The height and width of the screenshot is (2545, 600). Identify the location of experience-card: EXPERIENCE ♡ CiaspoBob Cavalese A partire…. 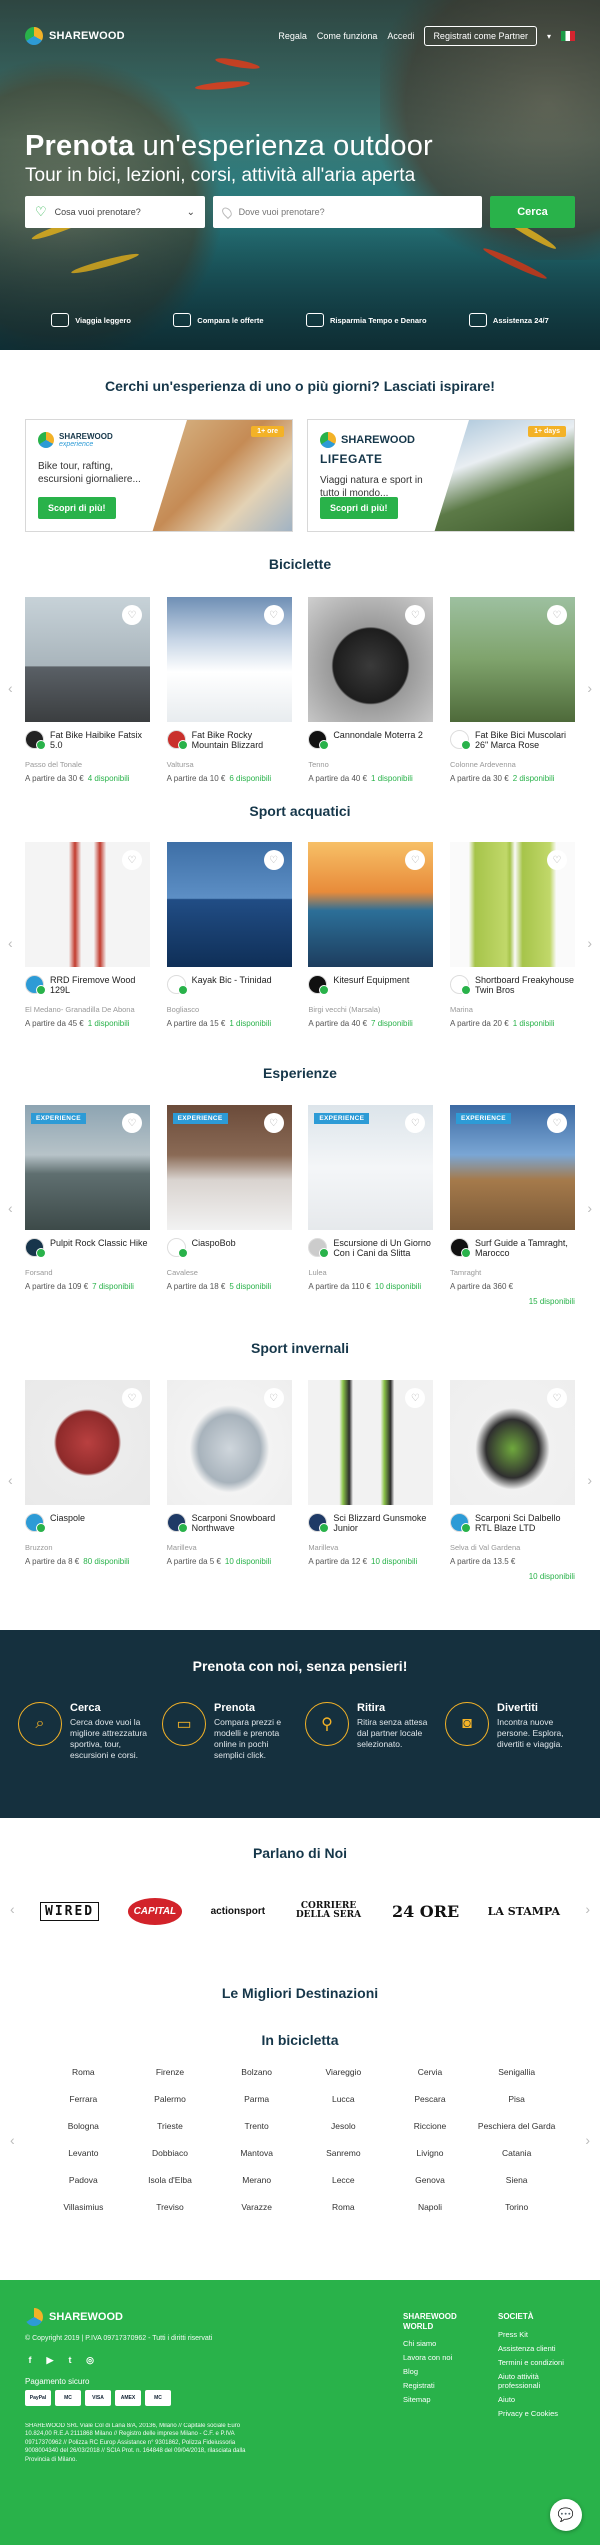
(229, 1205).